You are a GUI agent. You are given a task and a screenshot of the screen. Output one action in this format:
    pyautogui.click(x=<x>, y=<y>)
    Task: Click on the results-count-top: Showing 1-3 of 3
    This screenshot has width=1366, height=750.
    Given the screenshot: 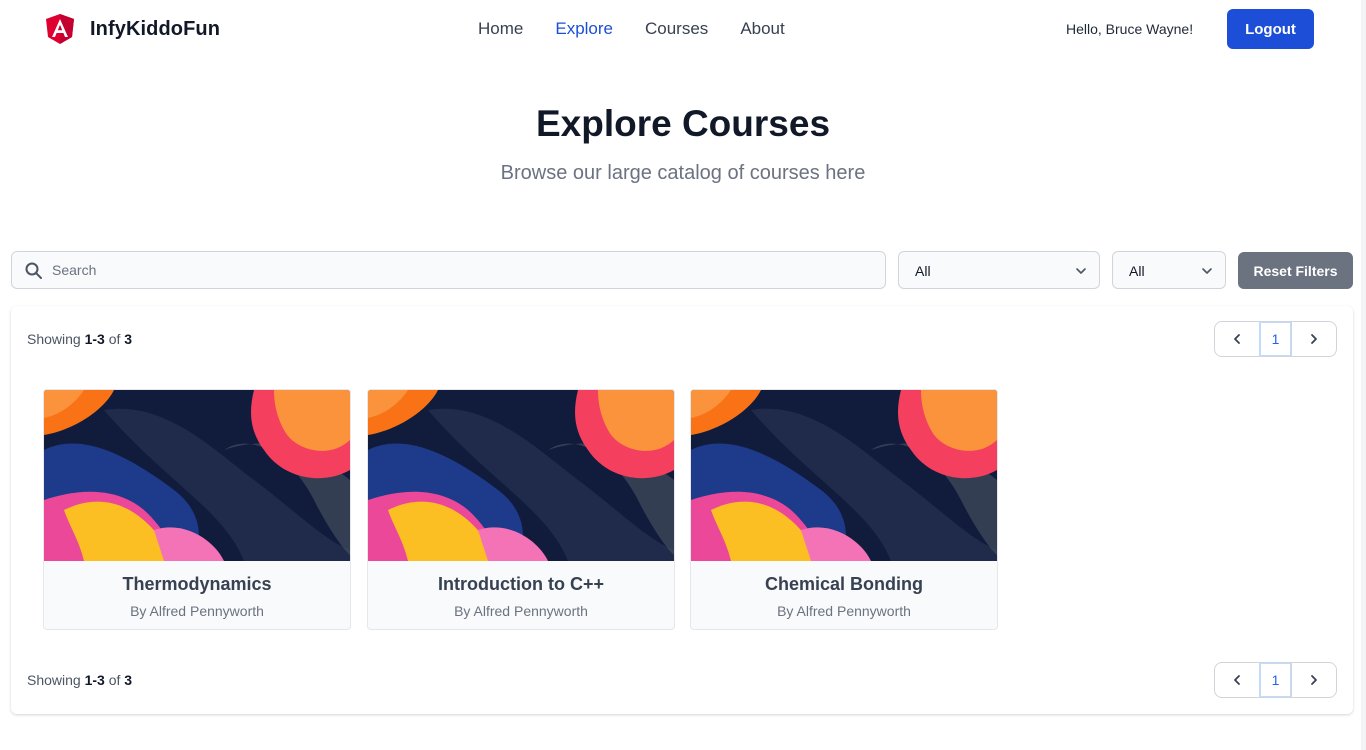 What is the action you would take?
    pyautogui.click(x=79, y=339)
    